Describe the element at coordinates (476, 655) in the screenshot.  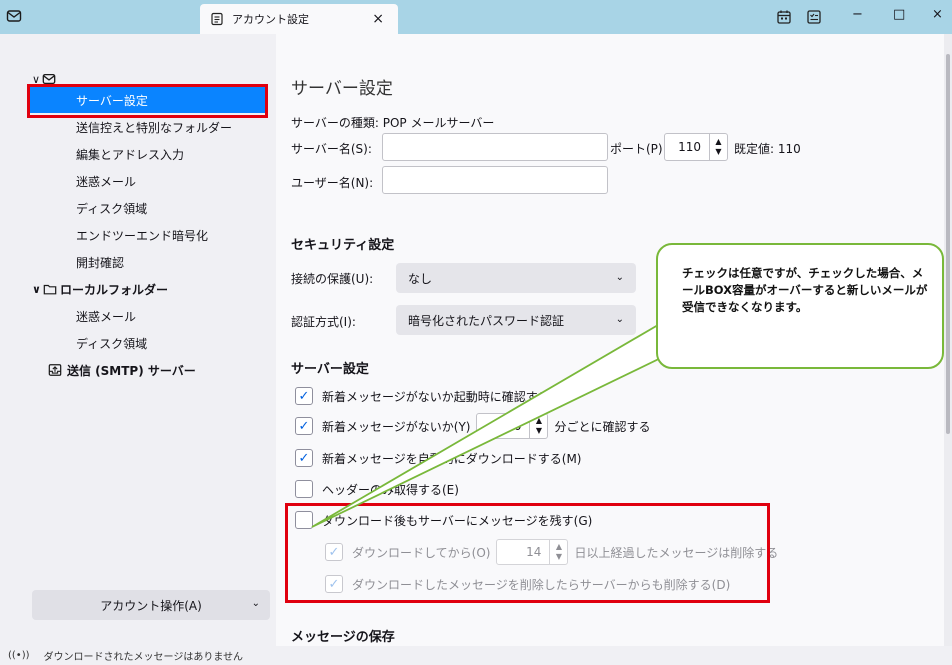
I see `status-bar: ((•)) ダウンロードされたメッセージはありません` at that location.